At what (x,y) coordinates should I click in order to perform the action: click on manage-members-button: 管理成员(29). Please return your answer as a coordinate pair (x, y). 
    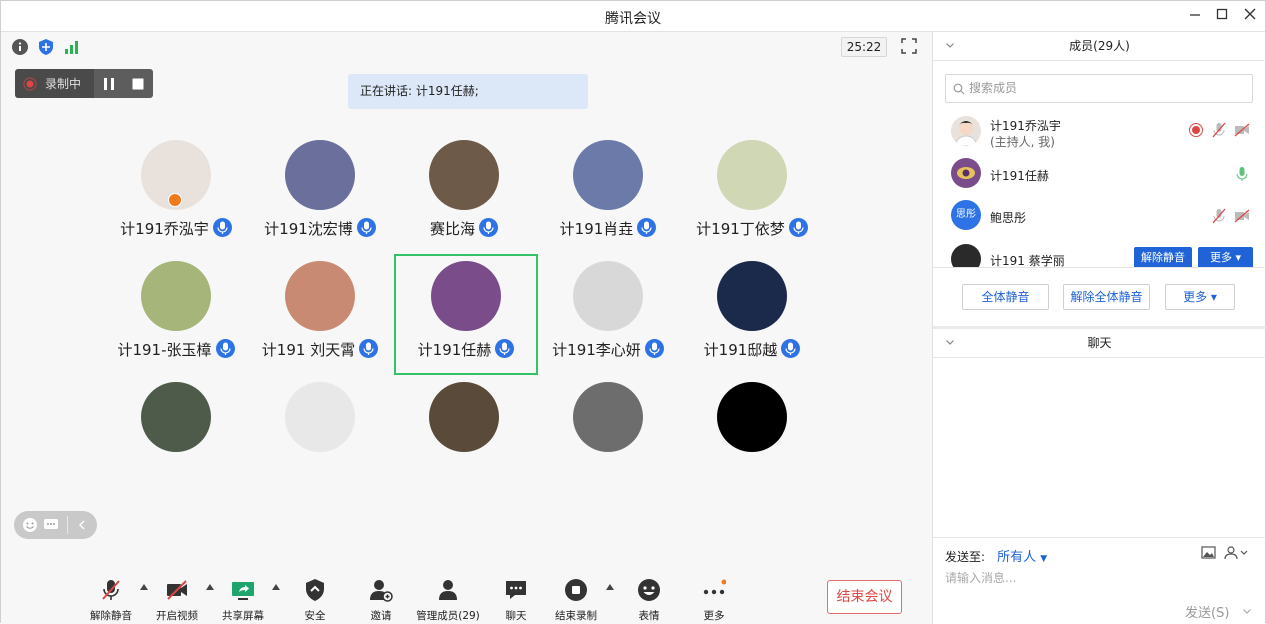
    Looking at the image, I should click on (448, 599).